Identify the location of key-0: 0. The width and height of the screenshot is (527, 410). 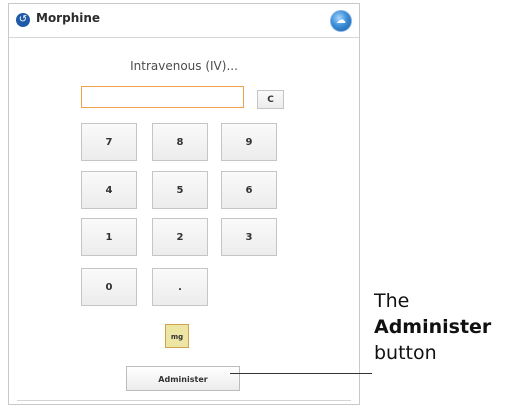
(109, 287).